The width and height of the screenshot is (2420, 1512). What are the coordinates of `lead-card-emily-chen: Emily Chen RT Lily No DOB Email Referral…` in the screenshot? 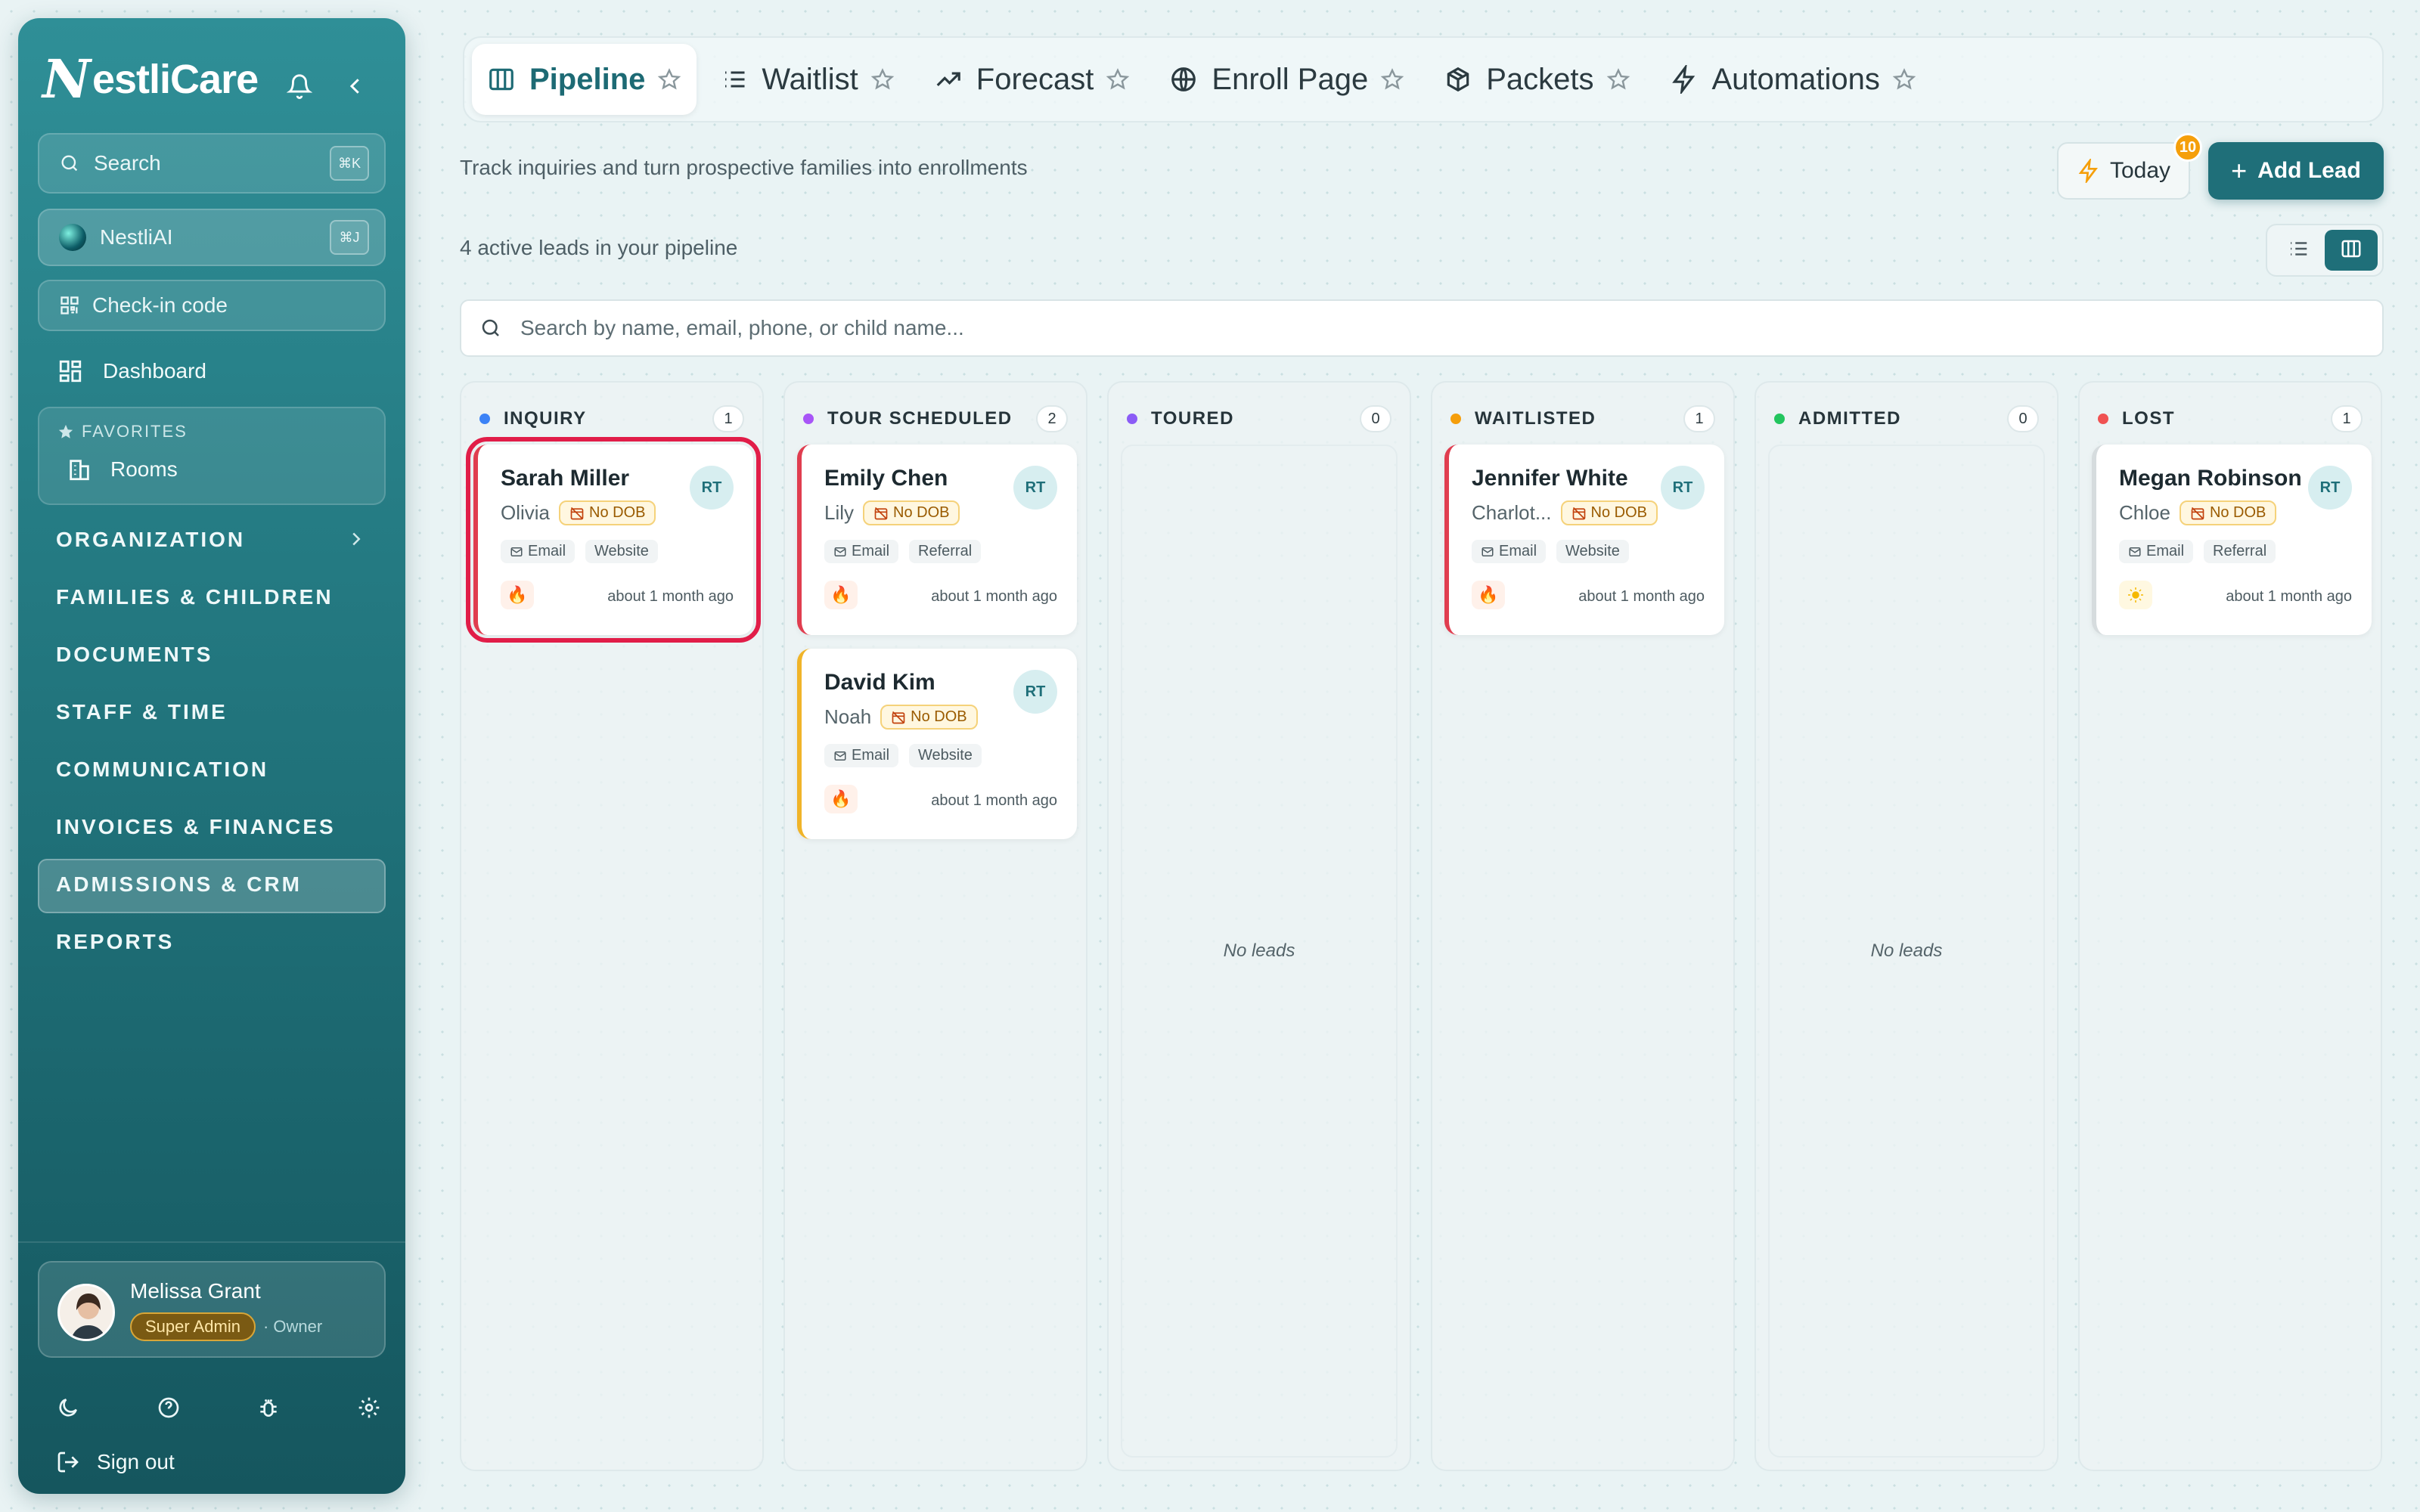 It's located at (937, 540).